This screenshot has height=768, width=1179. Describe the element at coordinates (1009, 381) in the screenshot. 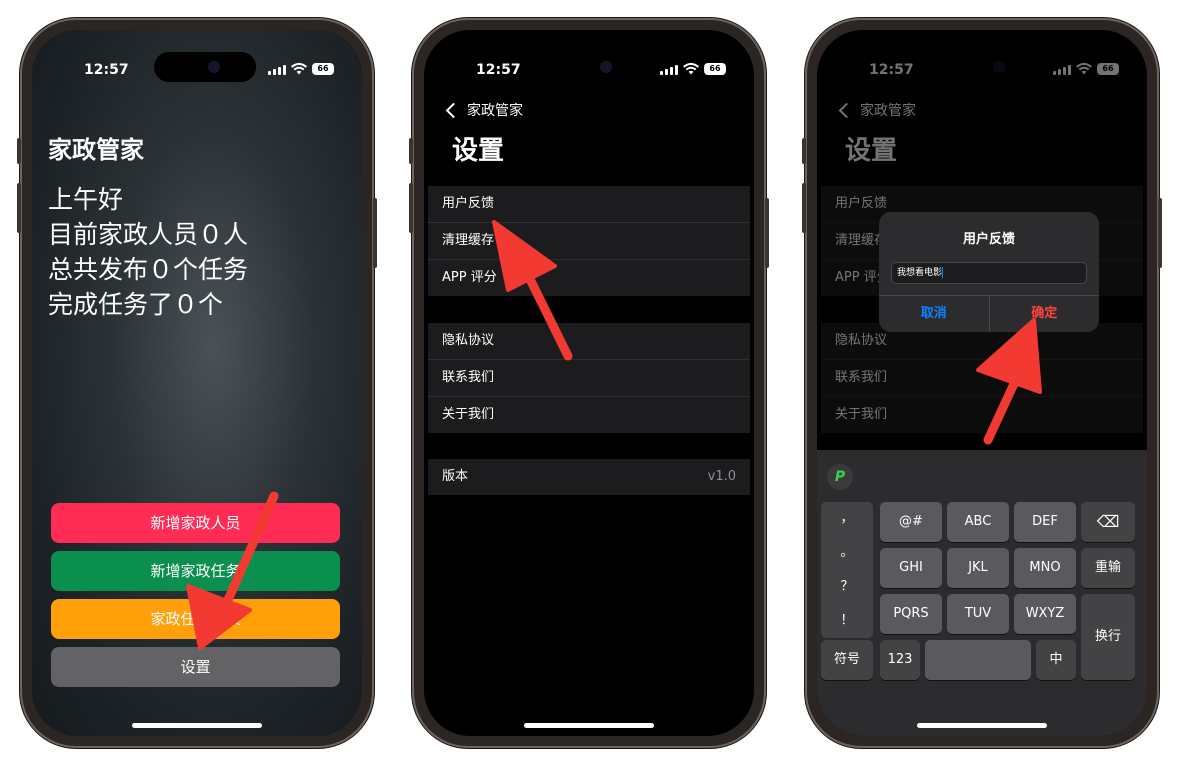

I see `arrow-to-confirm-icon` at that location.